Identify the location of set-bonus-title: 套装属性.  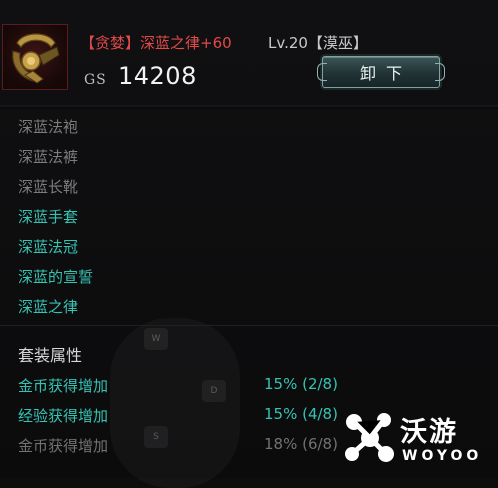
(50, 355).